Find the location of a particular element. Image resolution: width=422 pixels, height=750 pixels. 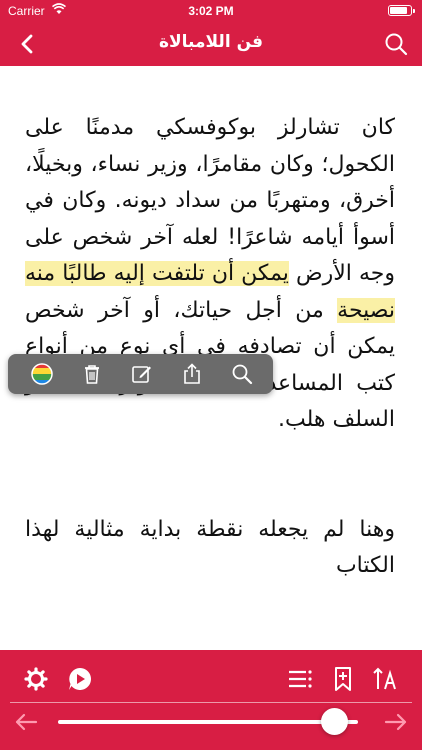

navigation-bar: فن اللامبالاة is located at coordinates (211, 44).